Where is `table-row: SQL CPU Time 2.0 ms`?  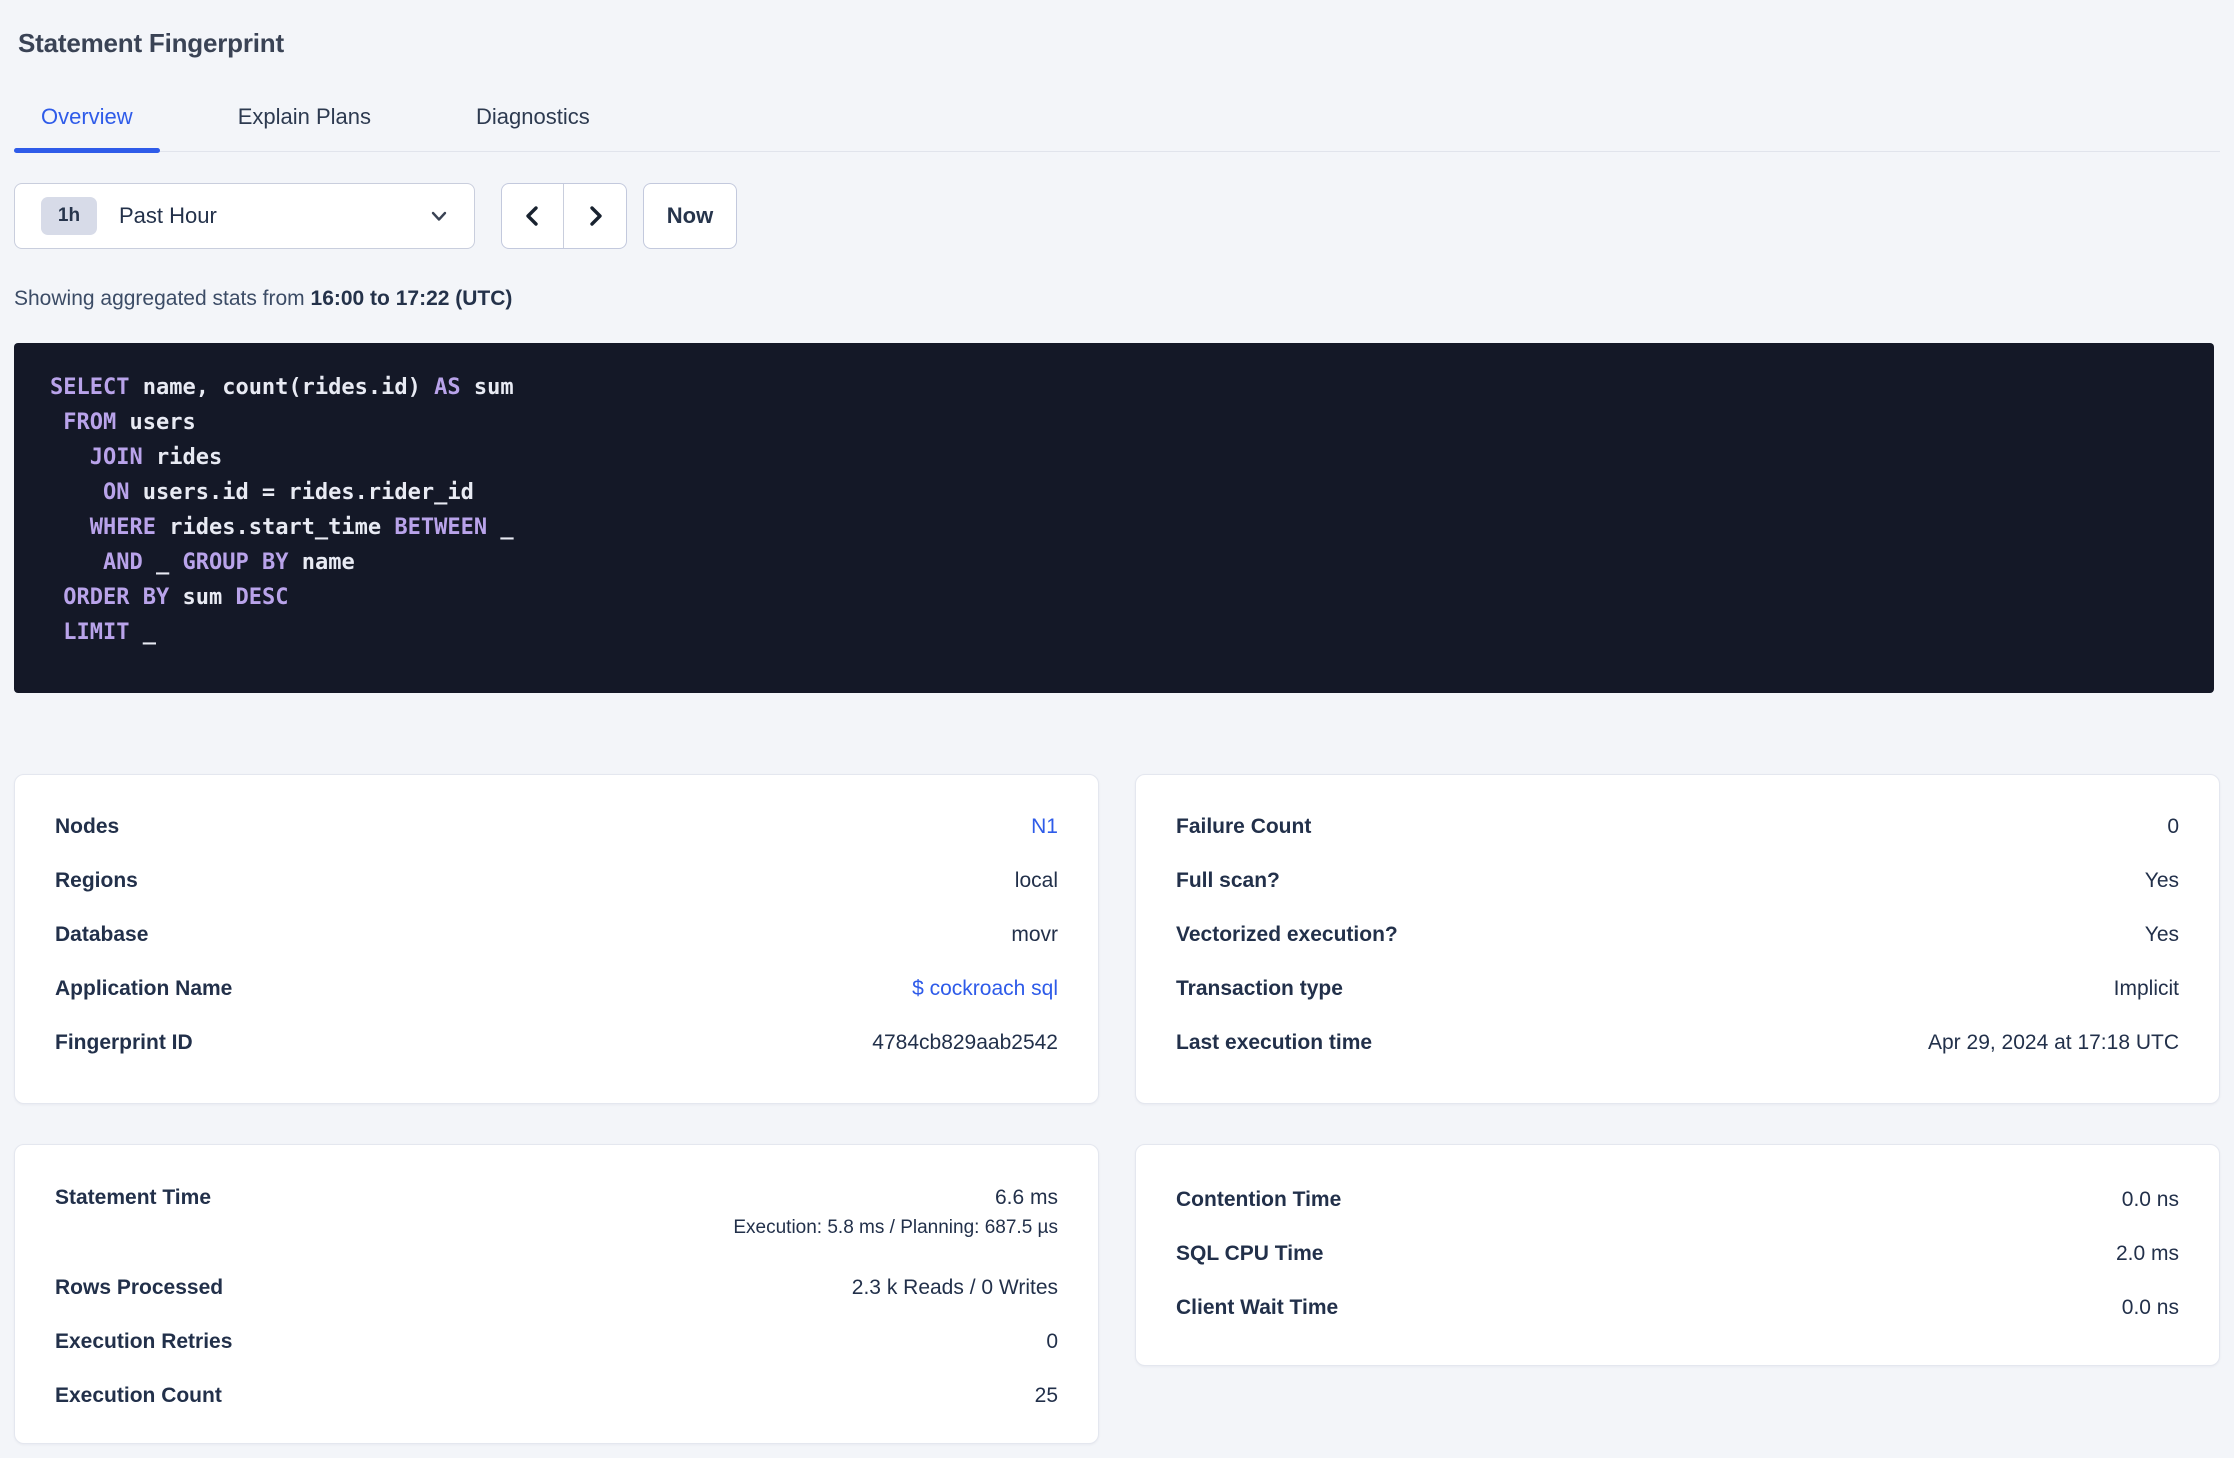 table-row: SQL CPU Time 2.0 ms is located at coordinates (1677, 1254).